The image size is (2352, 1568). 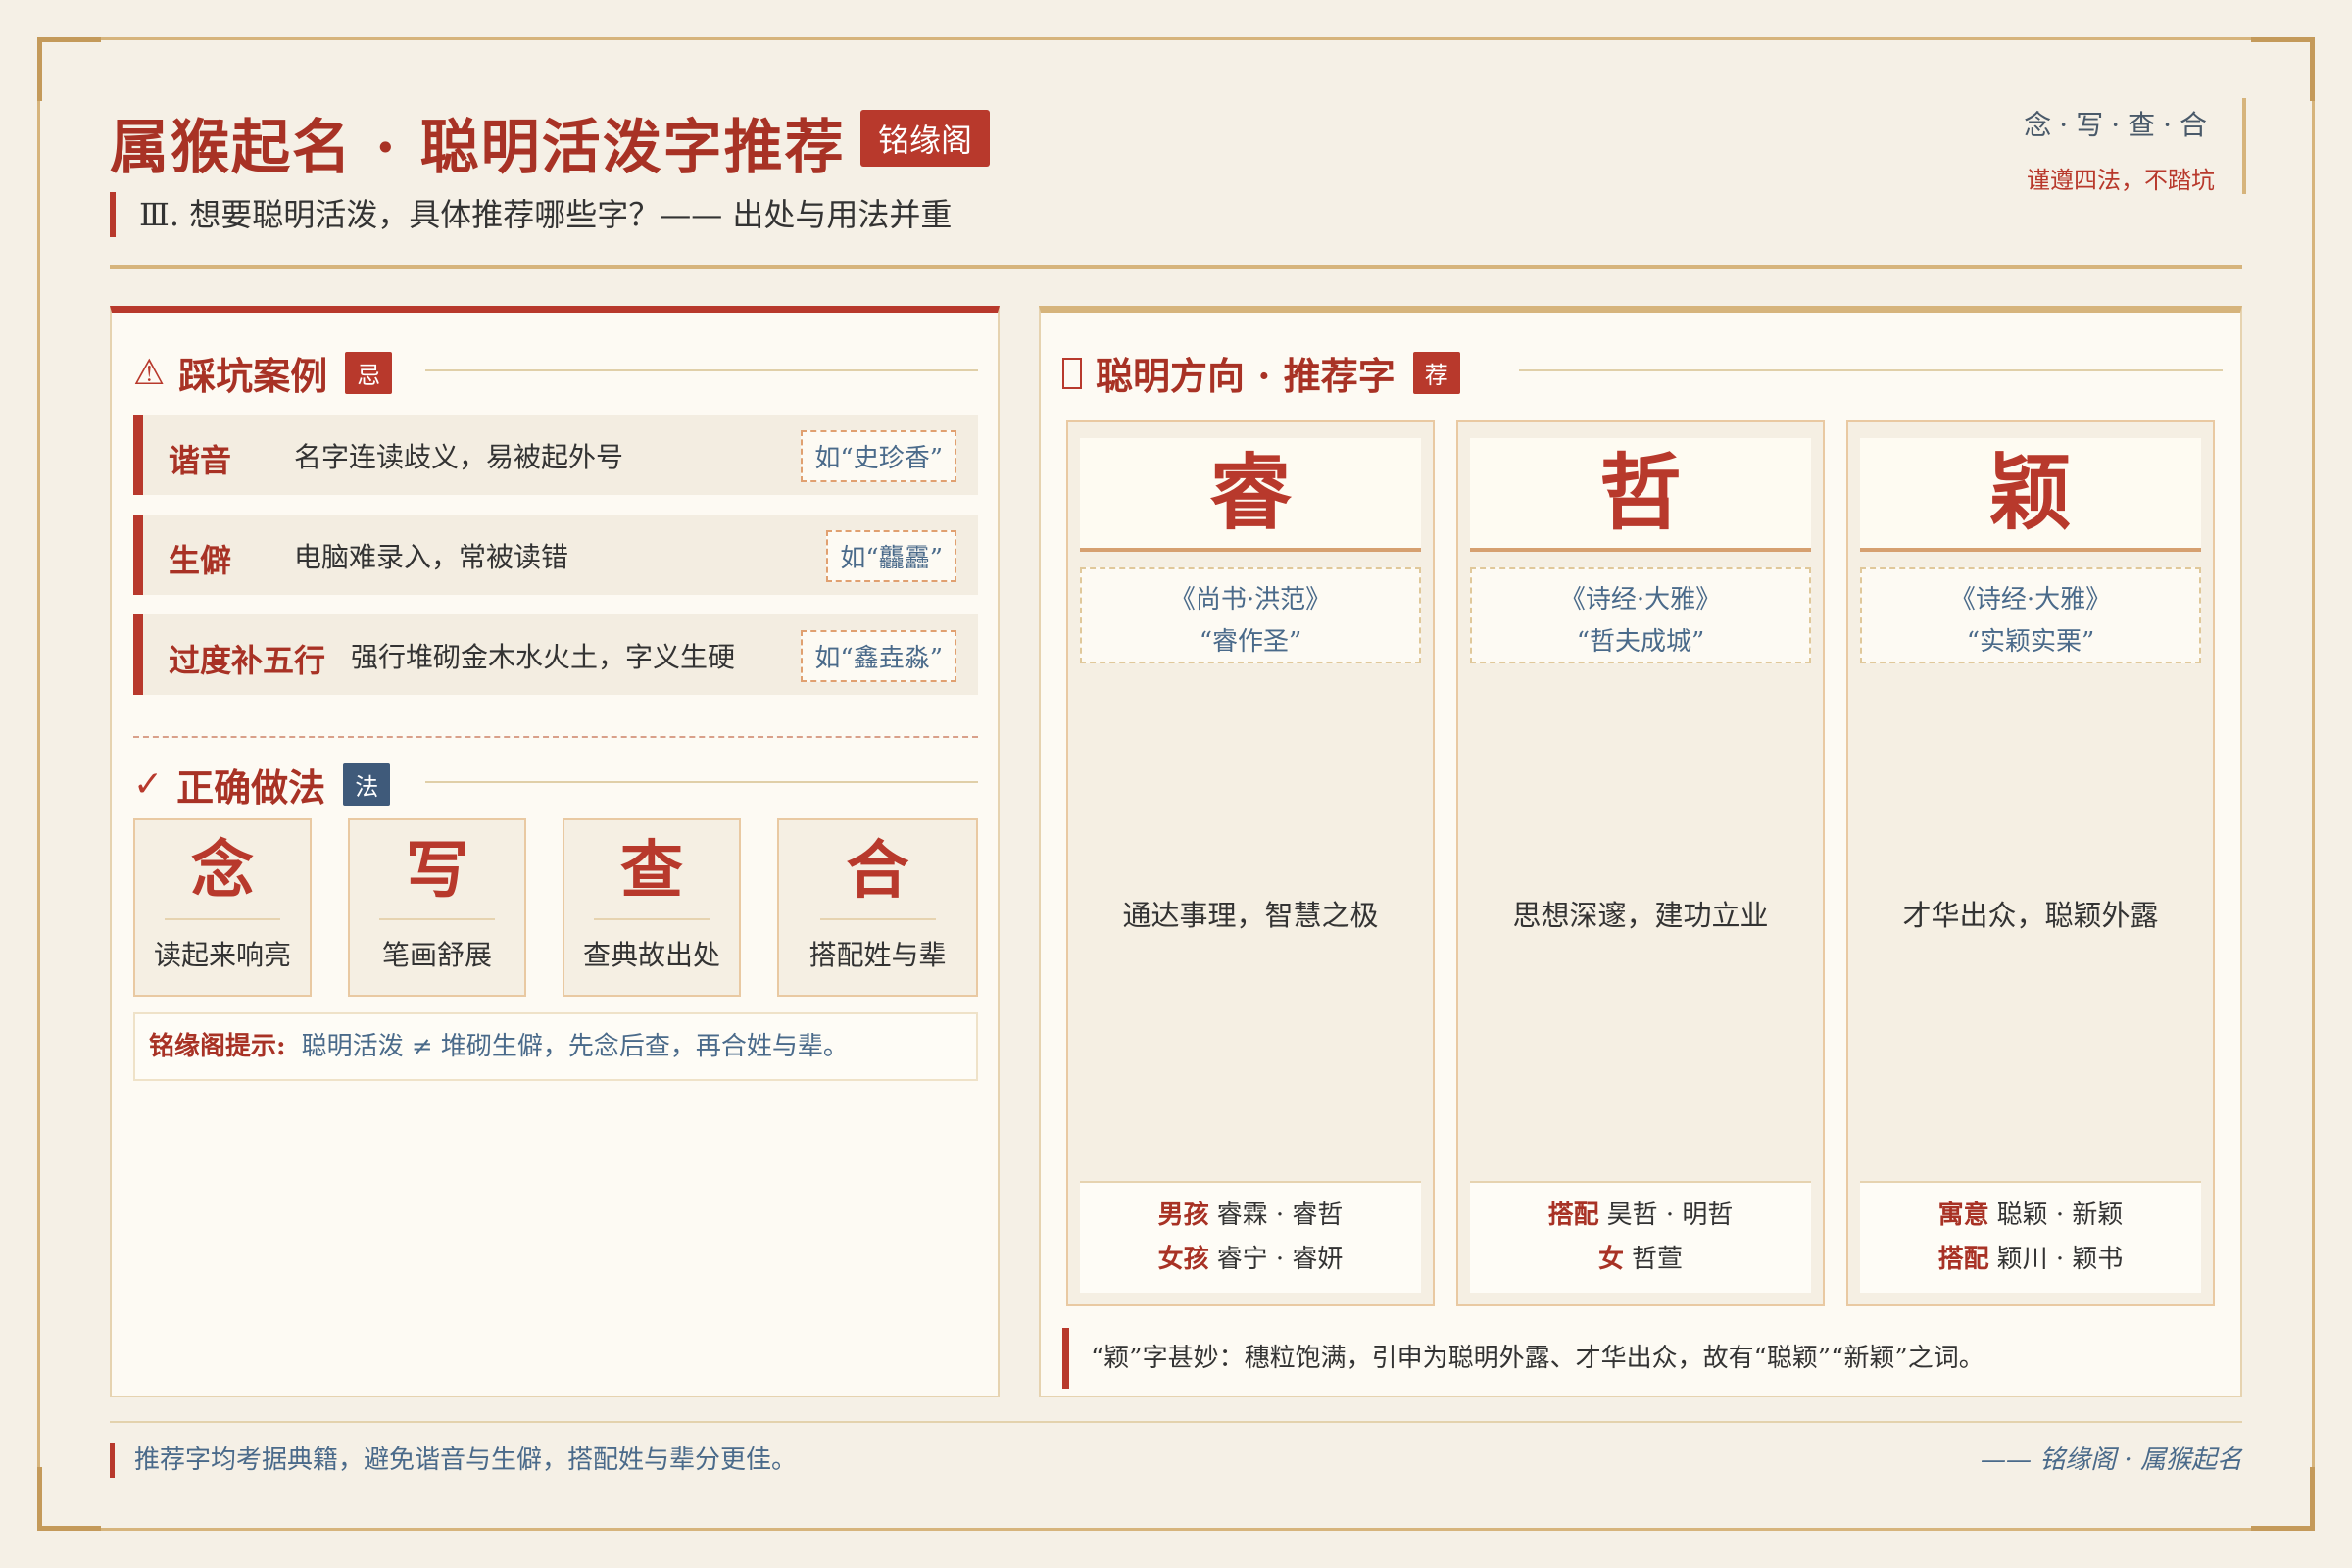 What do you see at coordinates (1250, 615) in the screenshot?
I see `card-source: 《尚书·洪范》 “睿作圣”` at bounding box center [1250, 615].